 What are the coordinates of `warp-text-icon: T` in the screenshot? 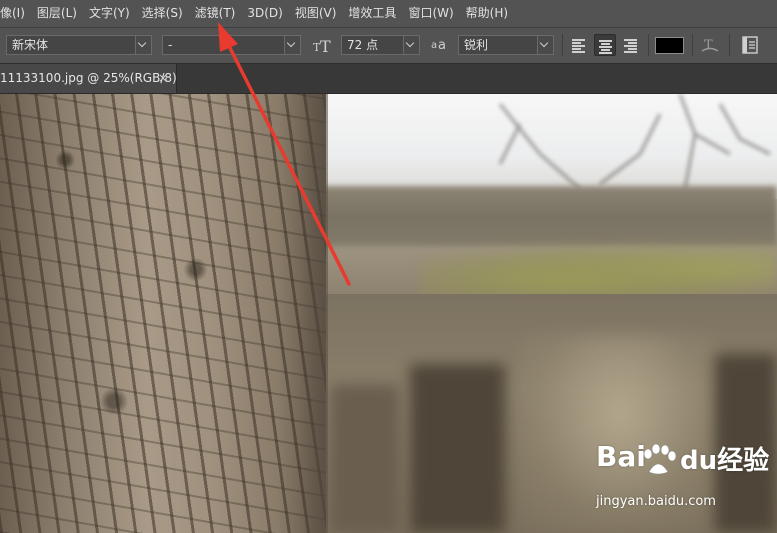 It's located at (710, 45).